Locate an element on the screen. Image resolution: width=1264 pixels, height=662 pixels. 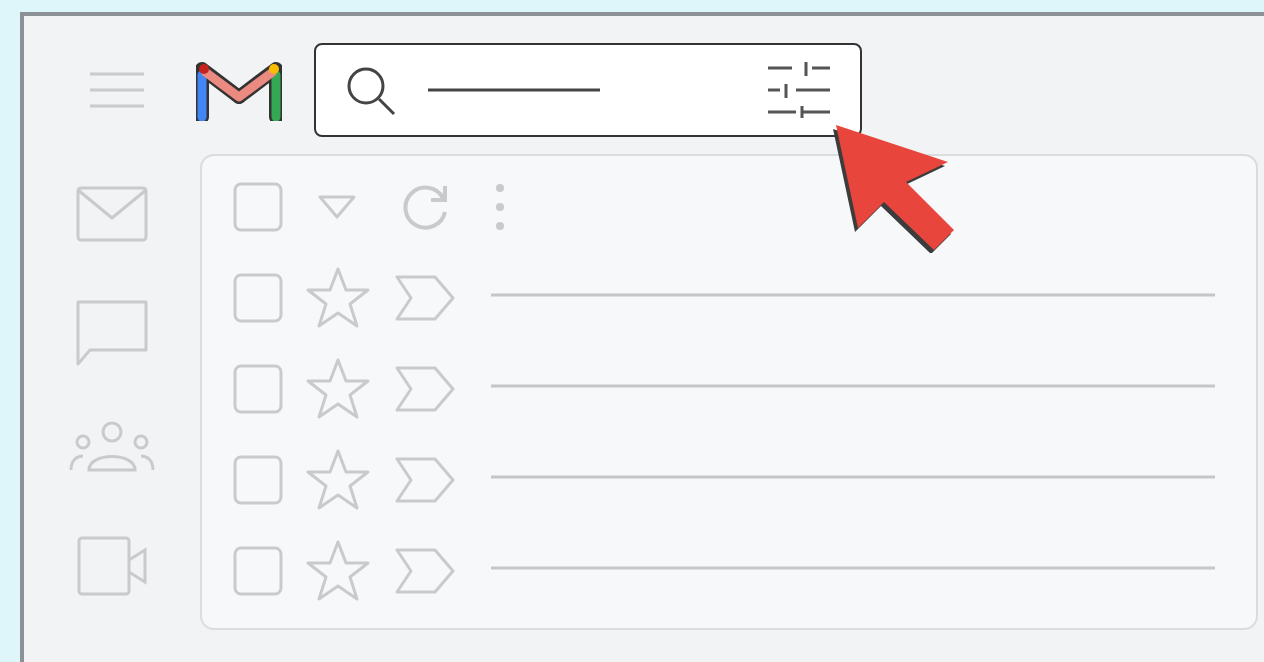
more-icon is located at coordinates (500, 206).